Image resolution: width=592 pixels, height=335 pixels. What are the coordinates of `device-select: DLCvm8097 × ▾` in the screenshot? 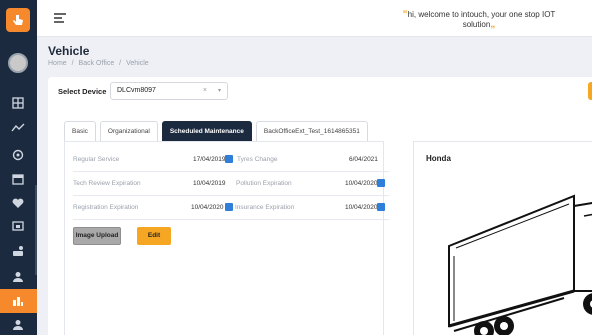 It's located at (169, 91).